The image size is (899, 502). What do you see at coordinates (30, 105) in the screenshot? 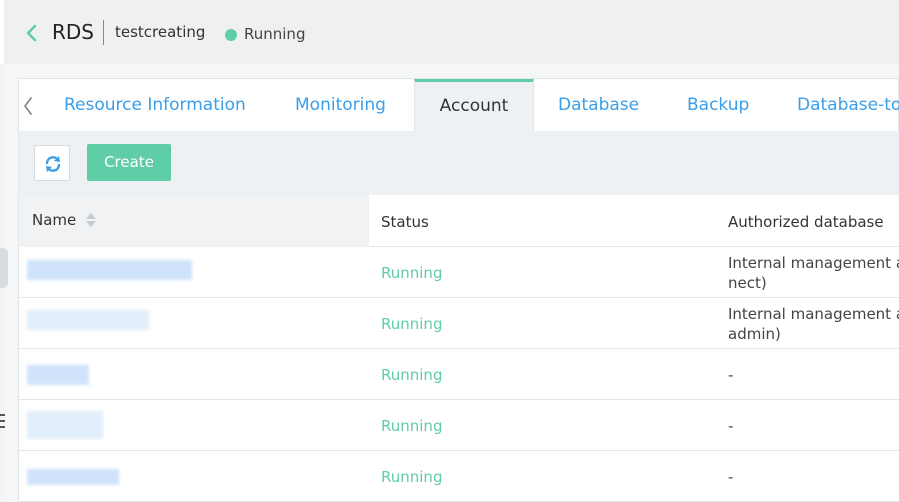
I see `tab-prev-chevron-icon` at bounding box center [30, 105].